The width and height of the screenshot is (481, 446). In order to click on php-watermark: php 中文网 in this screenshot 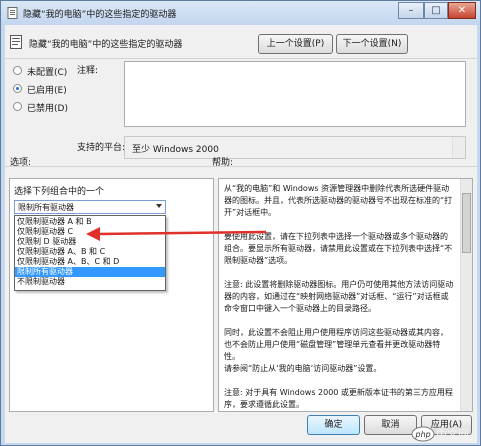, I will do `click(443, 434)`.